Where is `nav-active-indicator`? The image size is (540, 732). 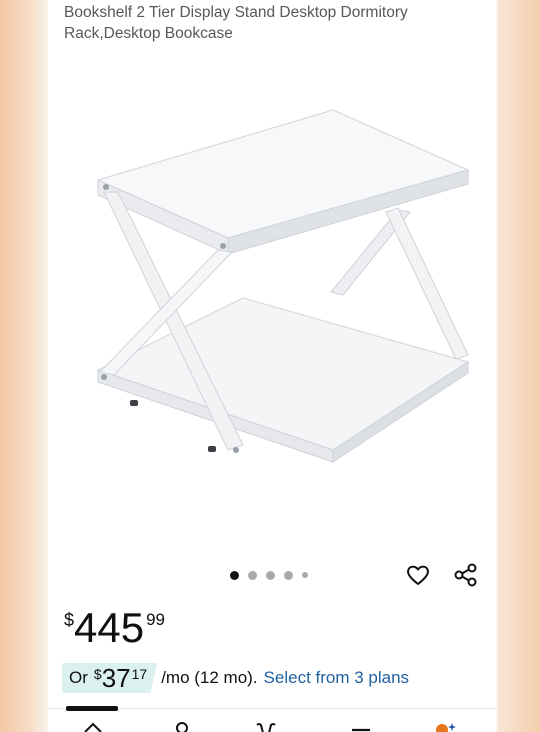
nav-active-indicator is located at coordinates (92, 708).